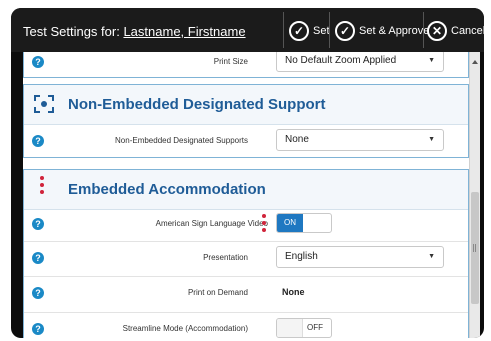  Describe the element at coordinates (360, 140) in the screenshot. I see `non-embedded-select: None ▼` at that location.